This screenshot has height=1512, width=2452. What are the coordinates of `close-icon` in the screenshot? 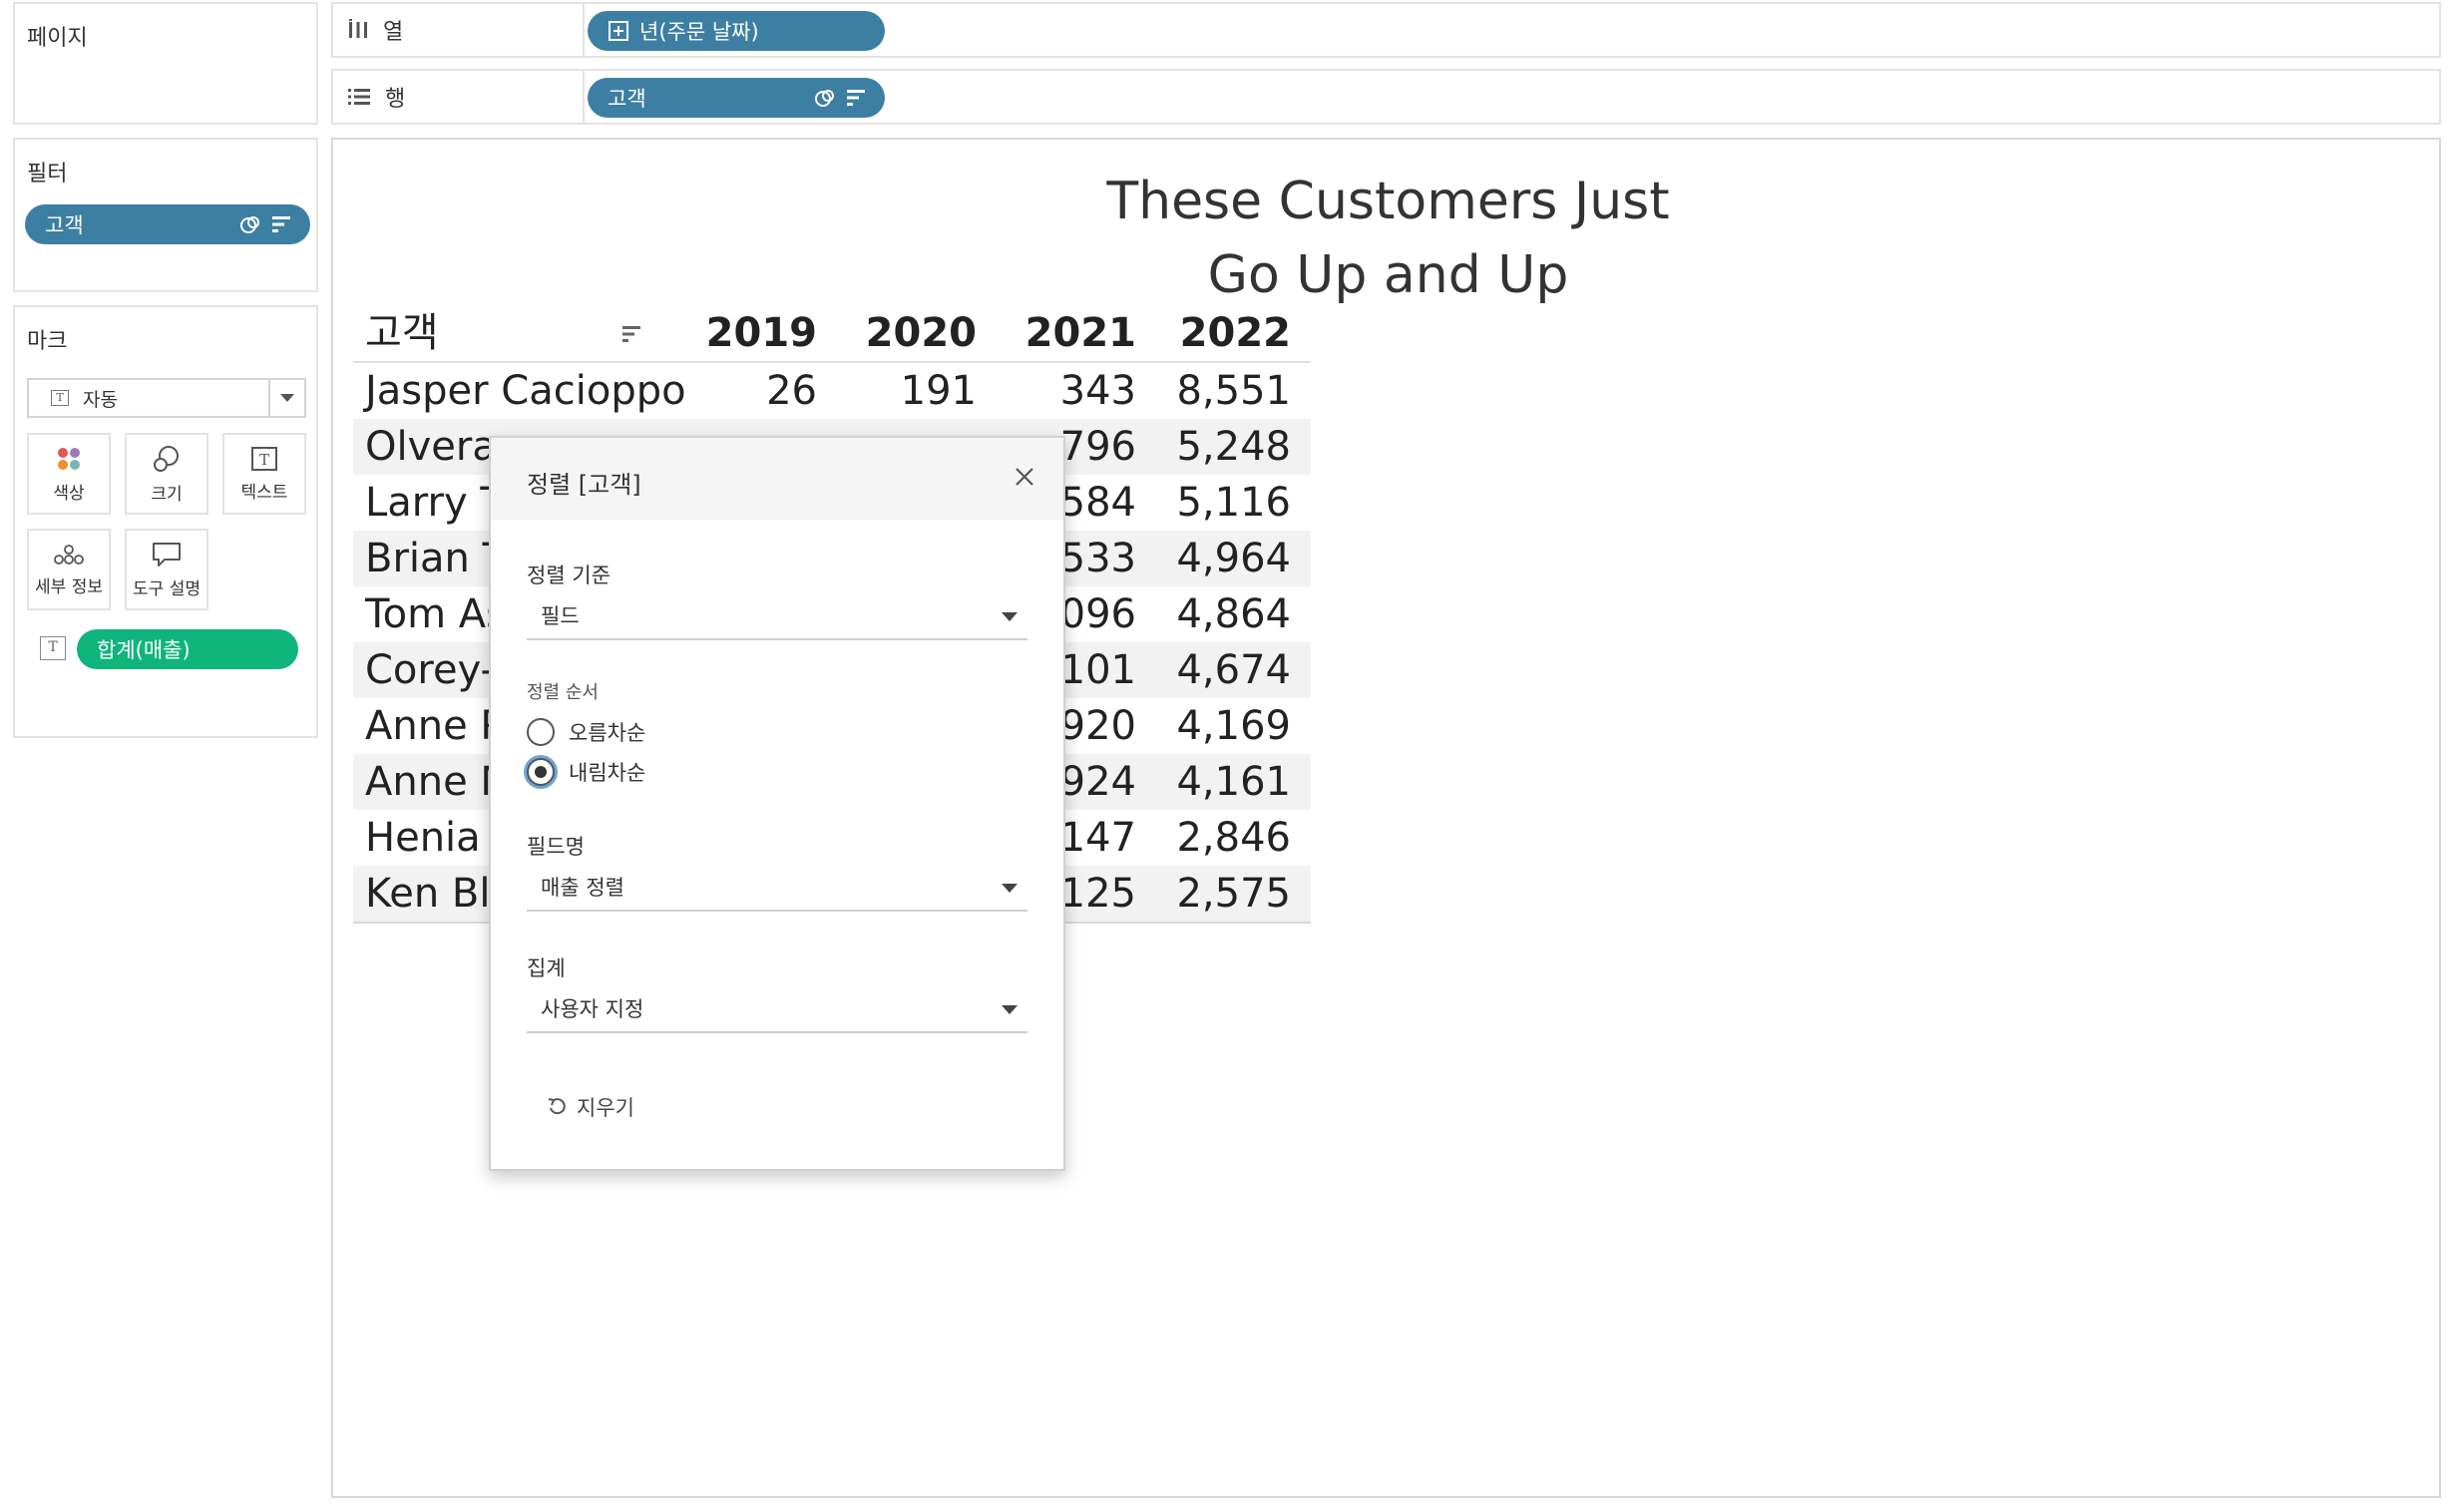 It's located at (1024, 477).